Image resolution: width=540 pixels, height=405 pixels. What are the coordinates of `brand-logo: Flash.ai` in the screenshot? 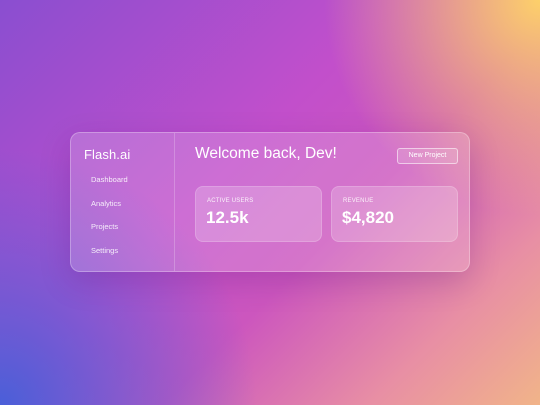 It's located at (107, 154).